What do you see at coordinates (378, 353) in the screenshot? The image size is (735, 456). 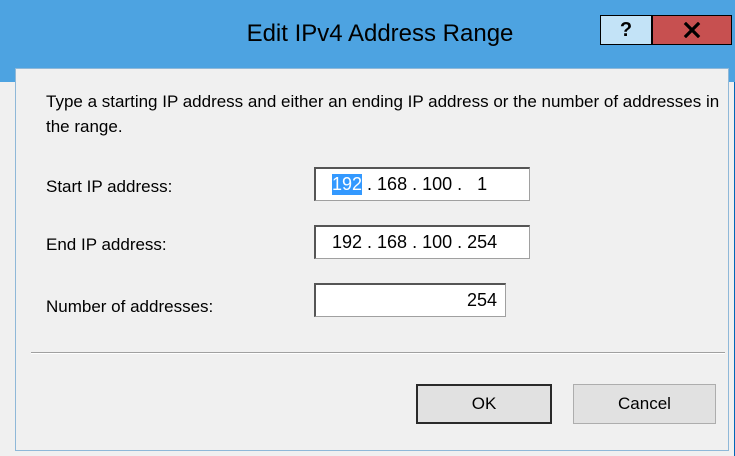 I see `separator` at bounding box center [378, 353].